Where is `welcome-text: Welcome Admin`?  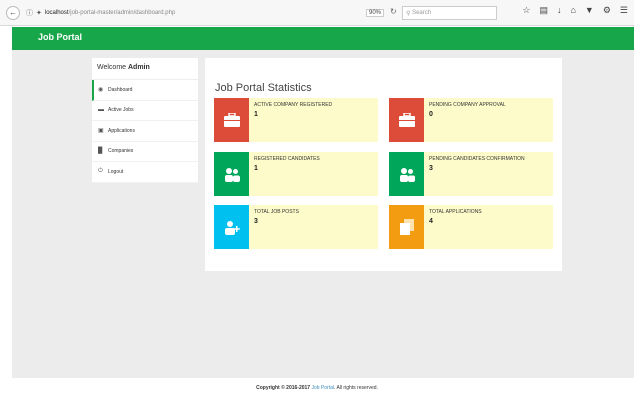
welcome-text: Welcome Admin is located at coordinates (145, 69).